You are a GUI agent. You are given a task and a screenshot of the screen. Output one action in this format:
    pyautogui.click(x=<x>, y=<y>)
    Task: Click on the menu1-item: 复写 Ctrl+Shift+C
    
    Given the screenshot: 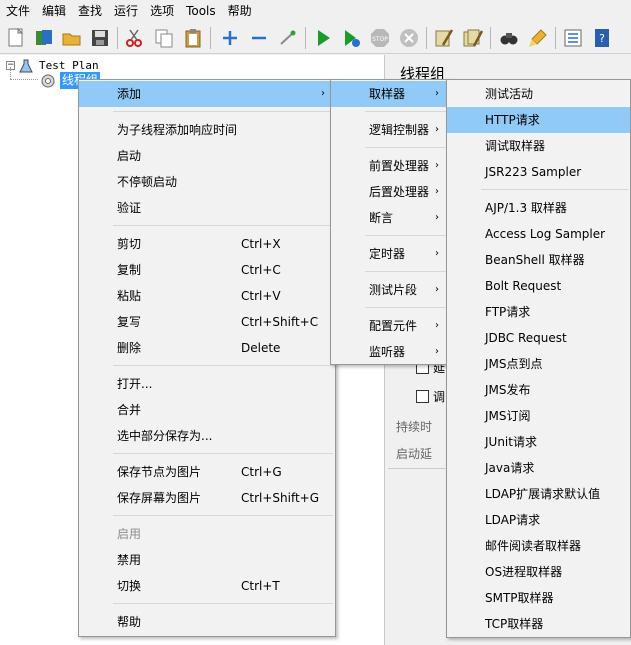 What is the action you would take?
    pyautogui.click(x=207, y=322)
    